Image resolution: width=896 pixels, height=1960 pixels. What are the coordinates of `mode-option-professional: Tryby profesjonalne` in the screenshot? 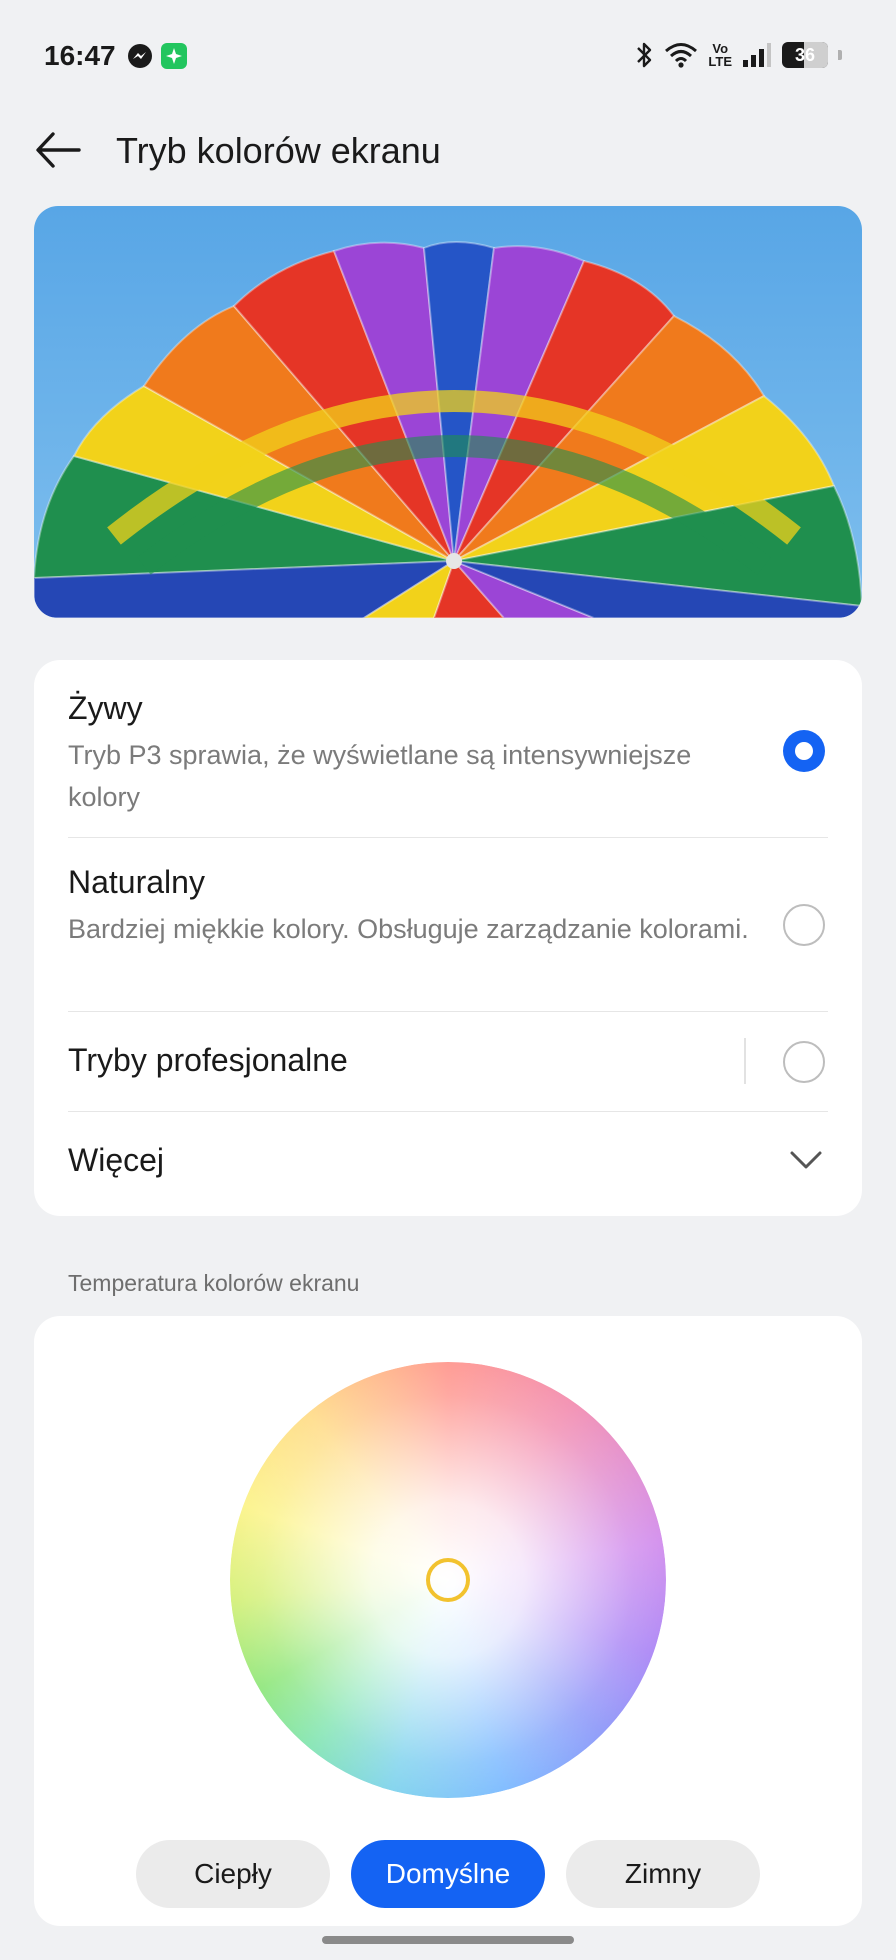 It's located at (448, 1061).